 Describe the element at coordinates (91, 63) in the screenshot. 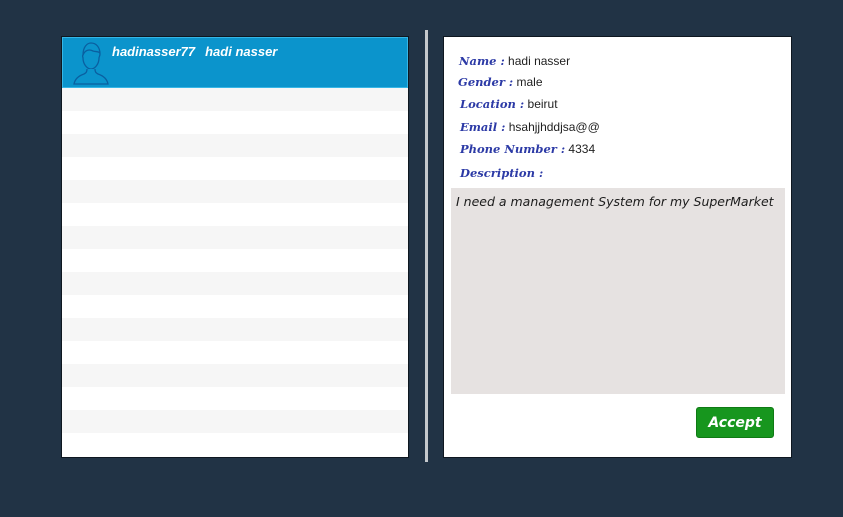

I see `user-avatar-icon` at that location.